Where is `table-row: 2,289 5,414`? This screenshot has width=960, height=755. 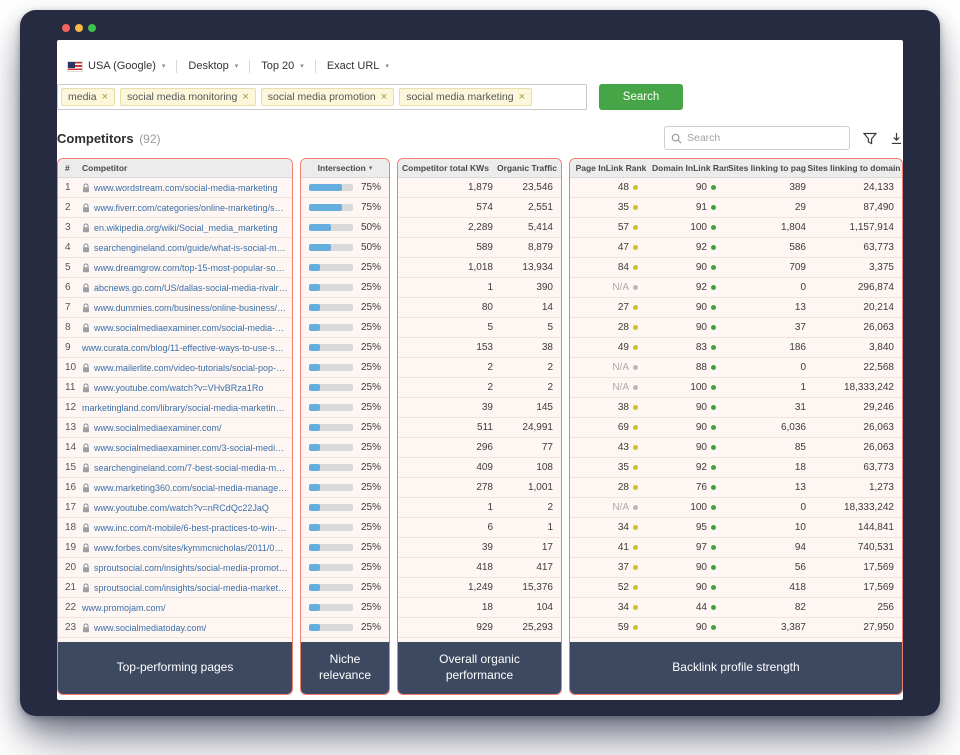 table-row: 2,289 5,414 is located at coordinates (479, 228).